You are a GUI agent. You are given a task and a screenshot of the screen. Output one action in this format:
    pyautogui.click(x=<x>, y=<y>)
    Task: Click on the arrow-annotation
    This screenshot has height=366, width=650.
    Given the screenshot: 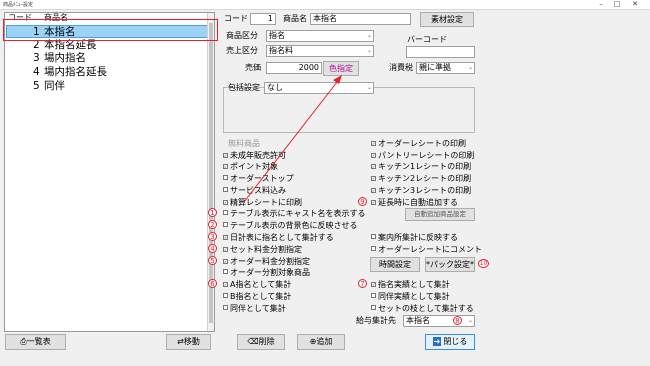 What is the action you would take?
    pyautogui.click(x=292, y=139)
    